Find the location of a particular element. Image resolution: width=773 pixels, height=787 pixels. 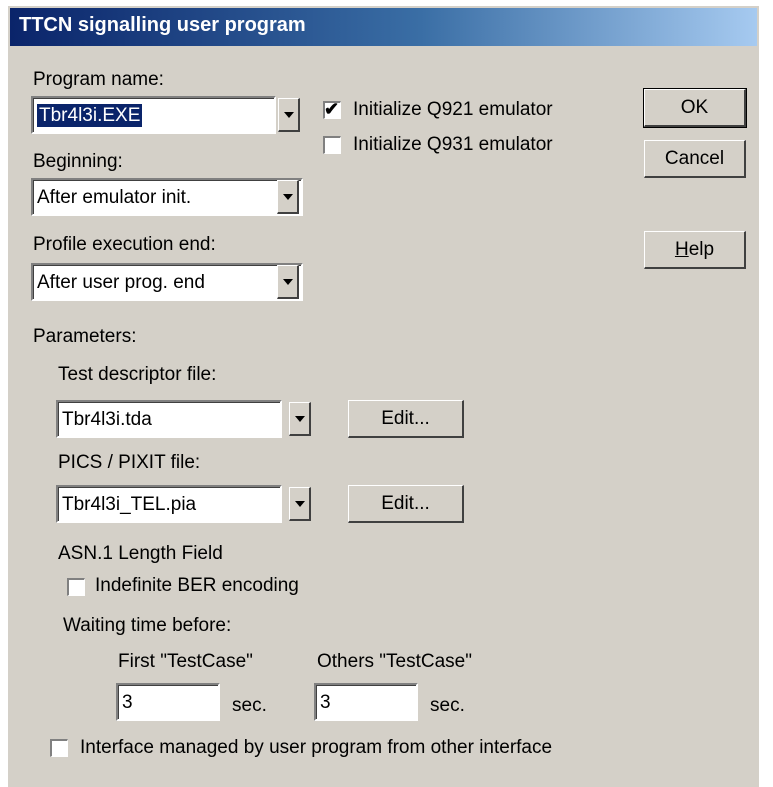

asn-length-label: ASN.1 Length Field is located at coordinates (140, 553).